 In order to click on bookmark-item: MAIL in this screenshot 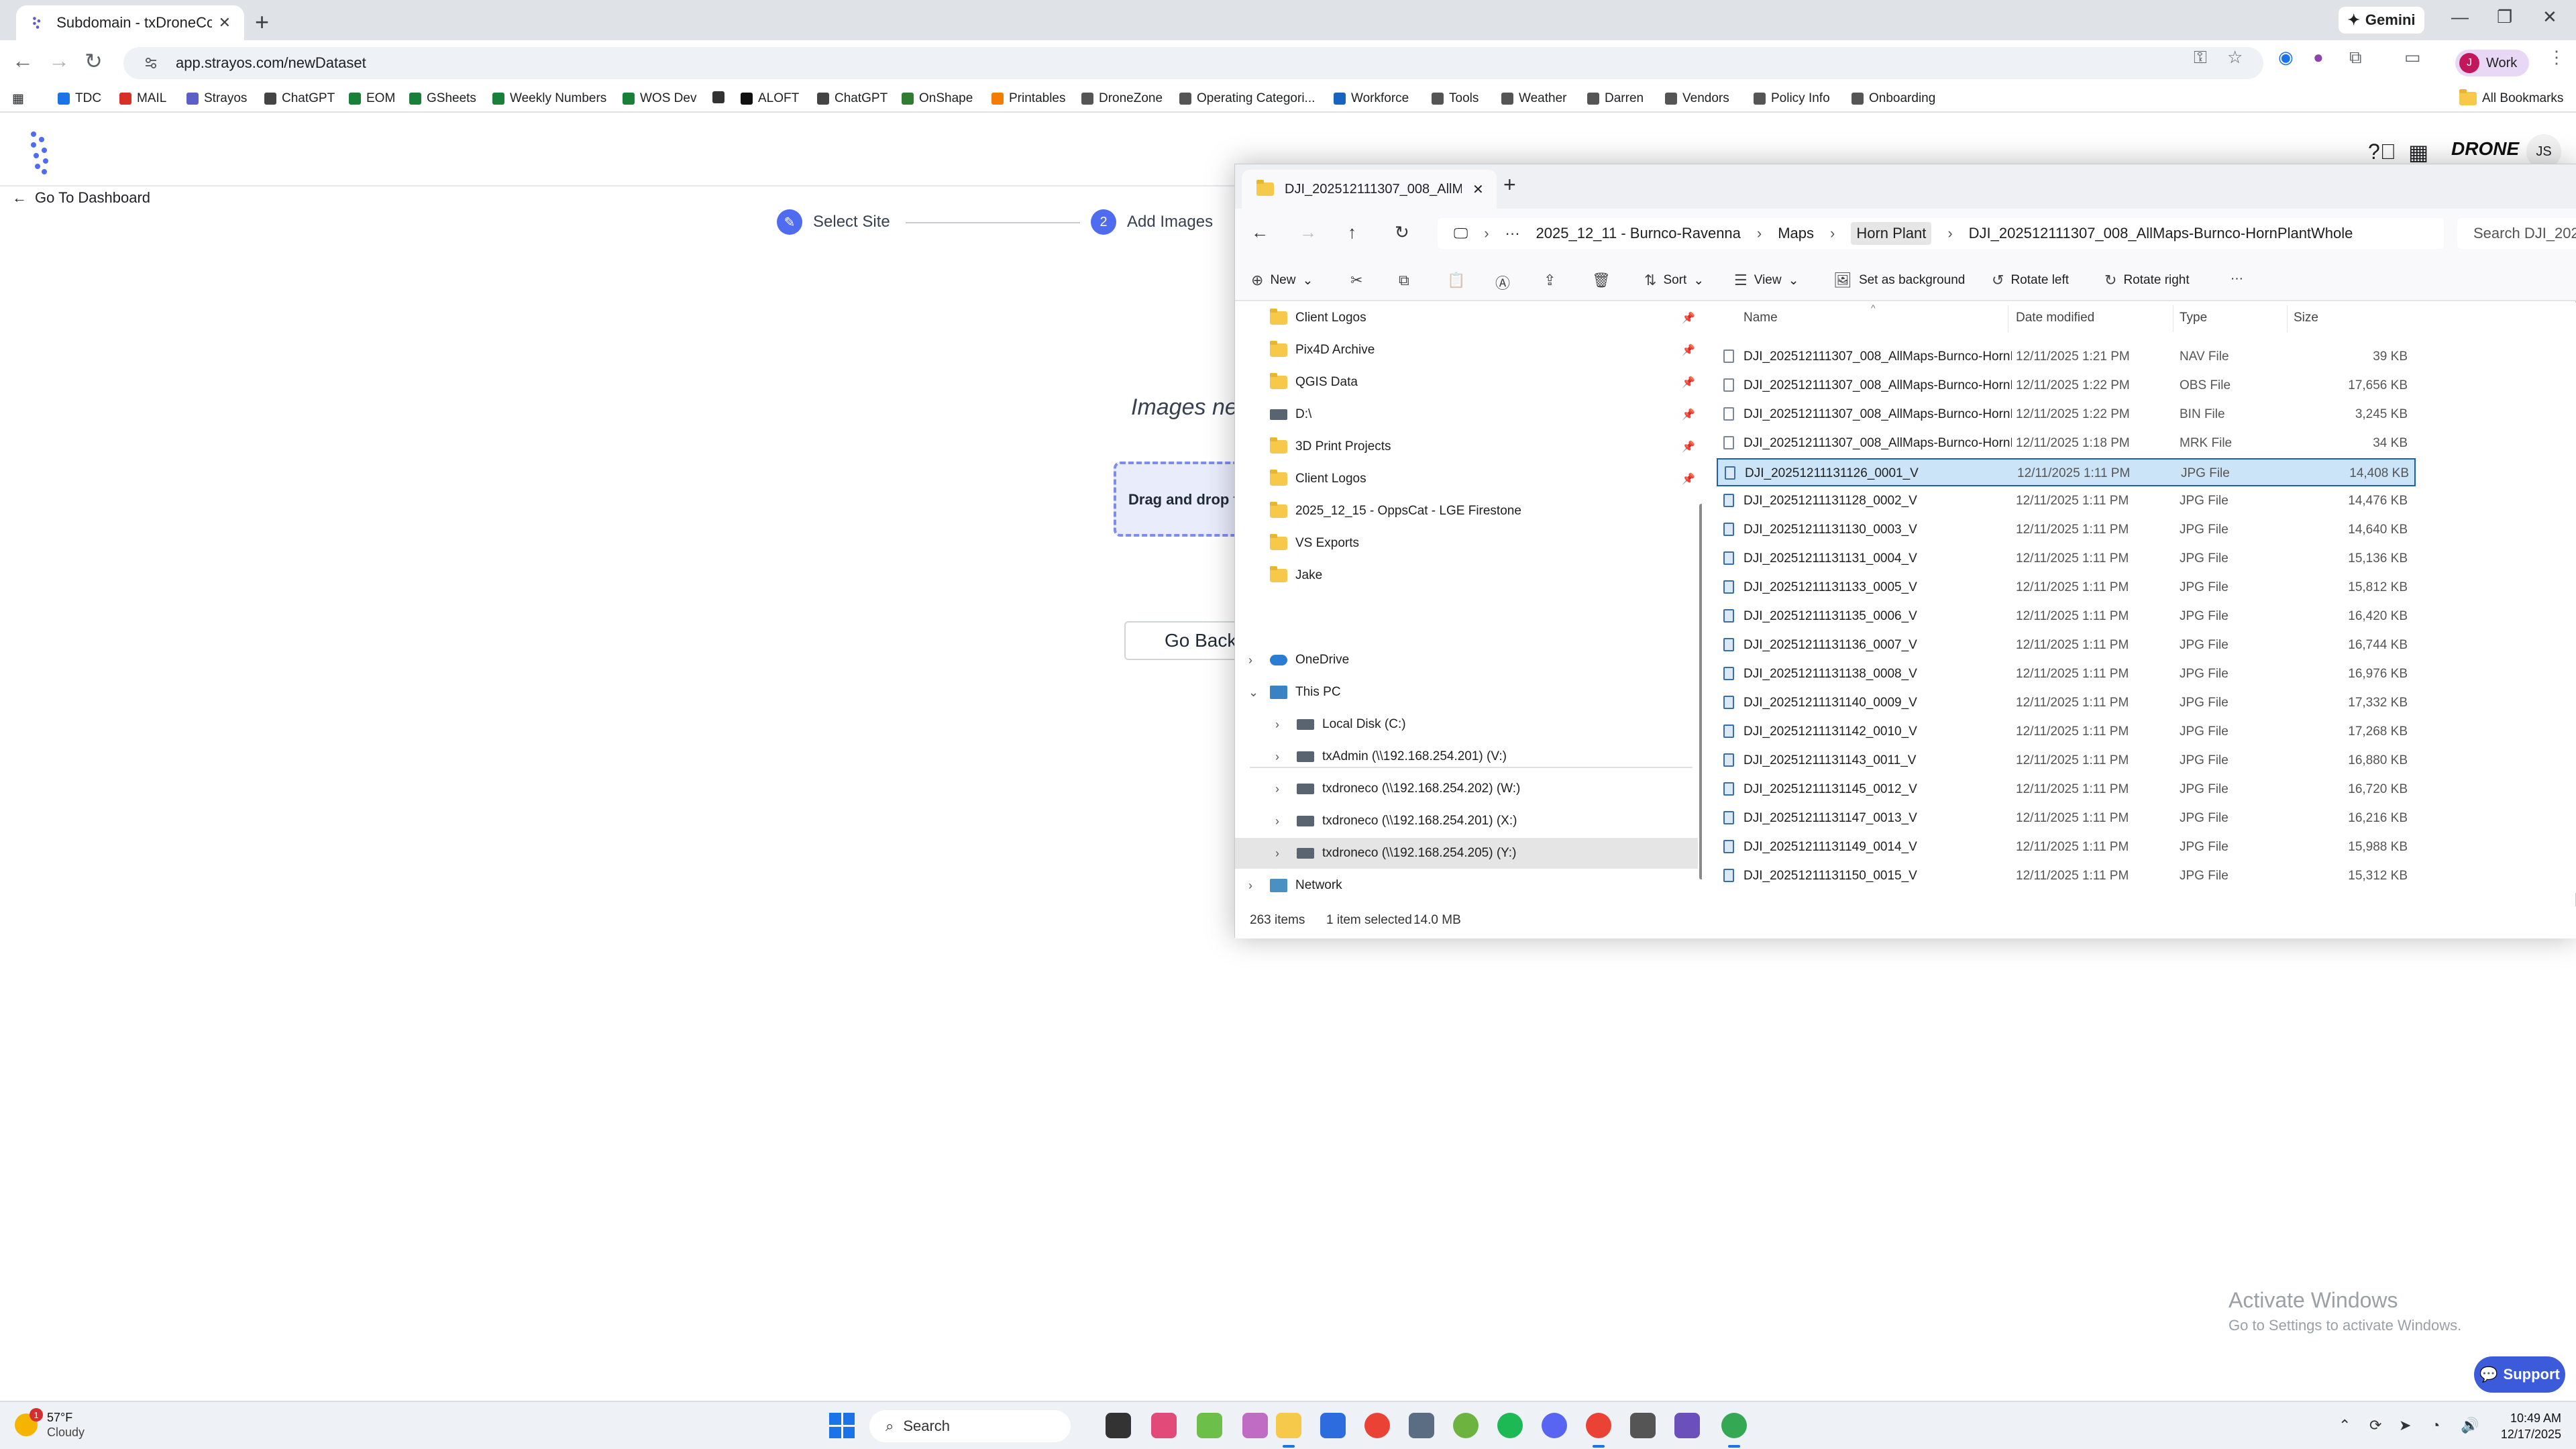, I will do `click(142, 98)`.